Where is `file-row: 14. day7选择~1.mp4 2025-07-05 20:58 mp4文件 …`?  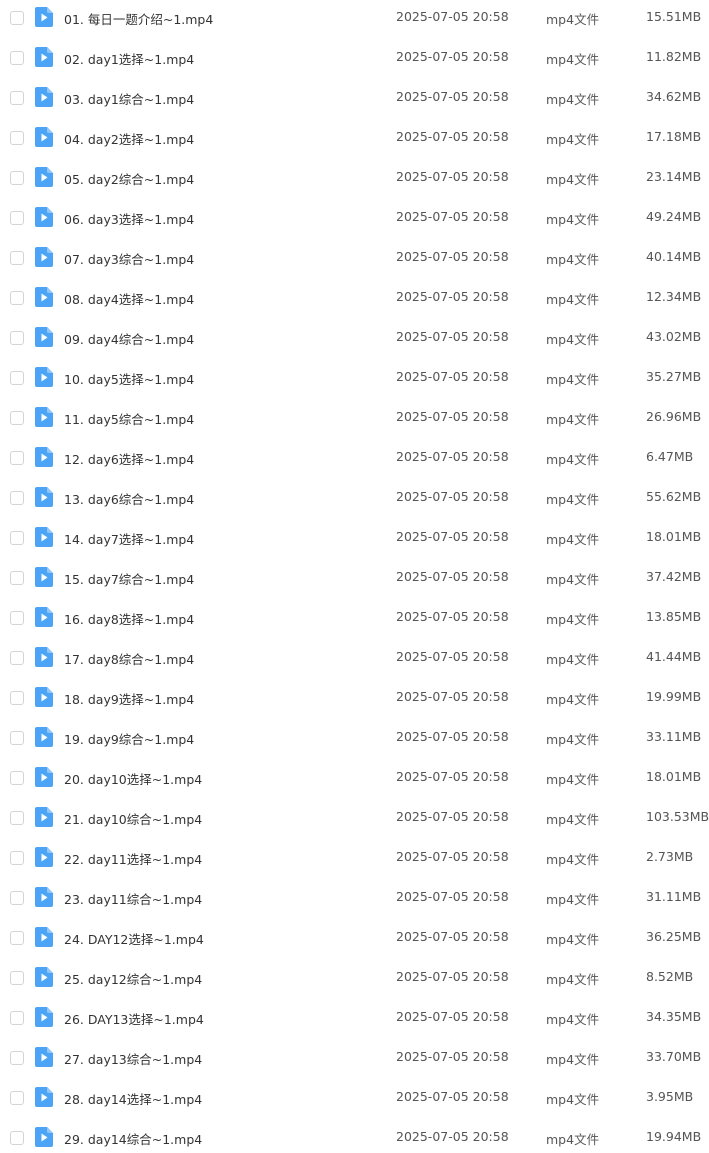 file-row: 14. day7选择~1.mp4 2025-07-05 20:58 mp4文件 … is located at coordinates (354, 540).